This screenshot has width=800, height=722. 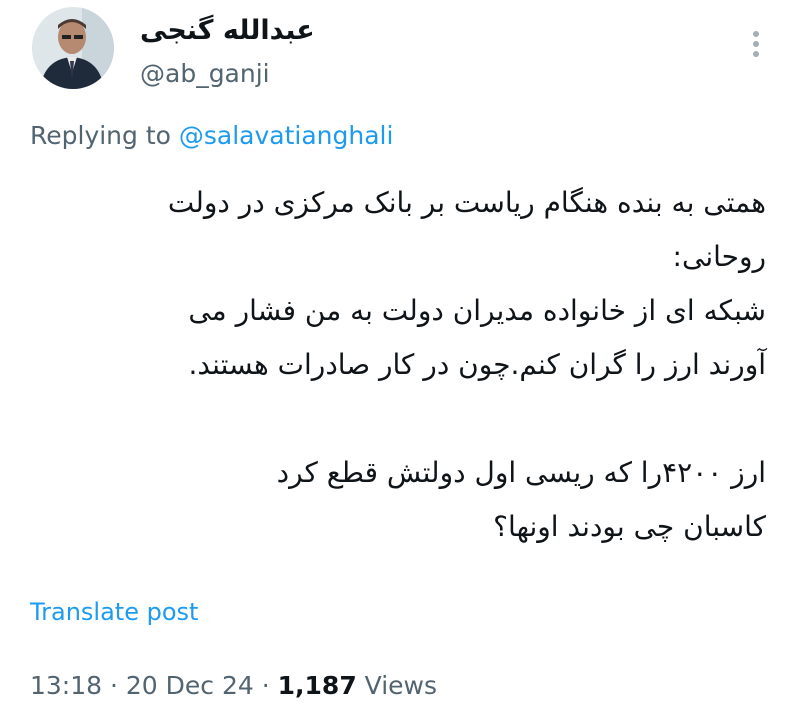 I want to click on replying-to-label: Replying to, so click(x=104, y=135).